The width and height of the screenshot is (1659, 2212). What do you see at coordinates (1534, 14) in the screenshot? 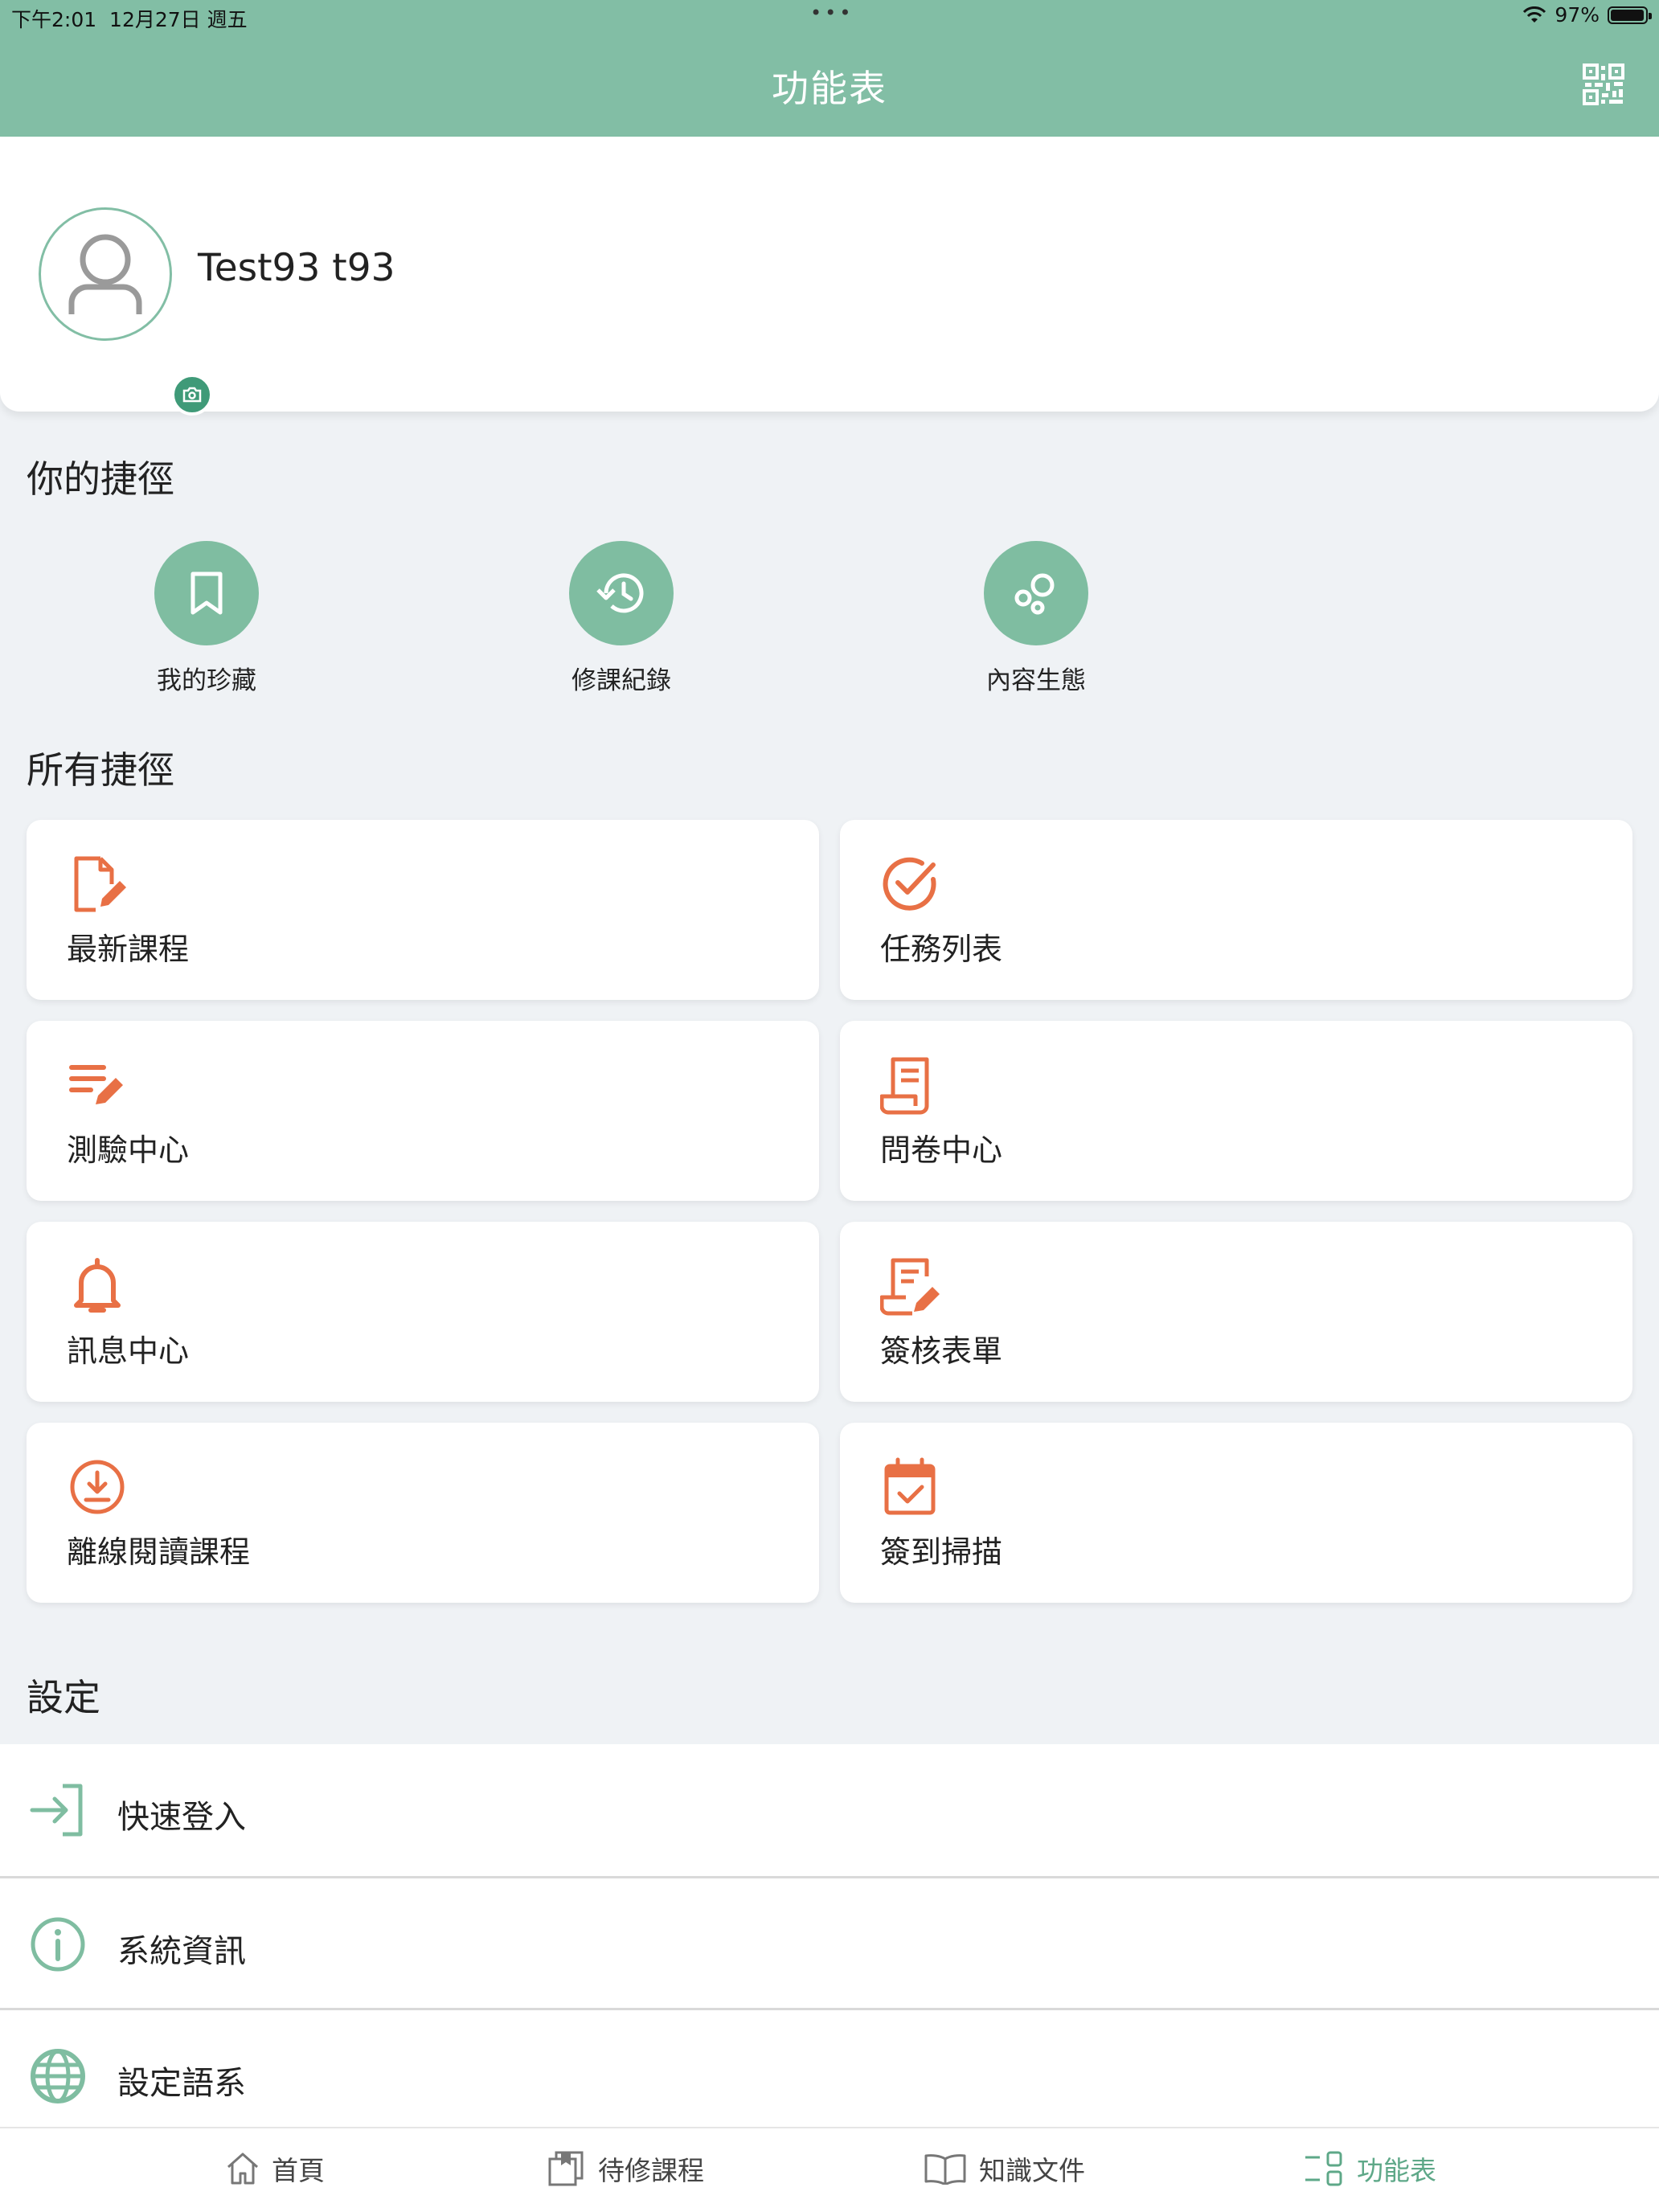
I see `wifi-icon` at bounding box center [1534, 14].